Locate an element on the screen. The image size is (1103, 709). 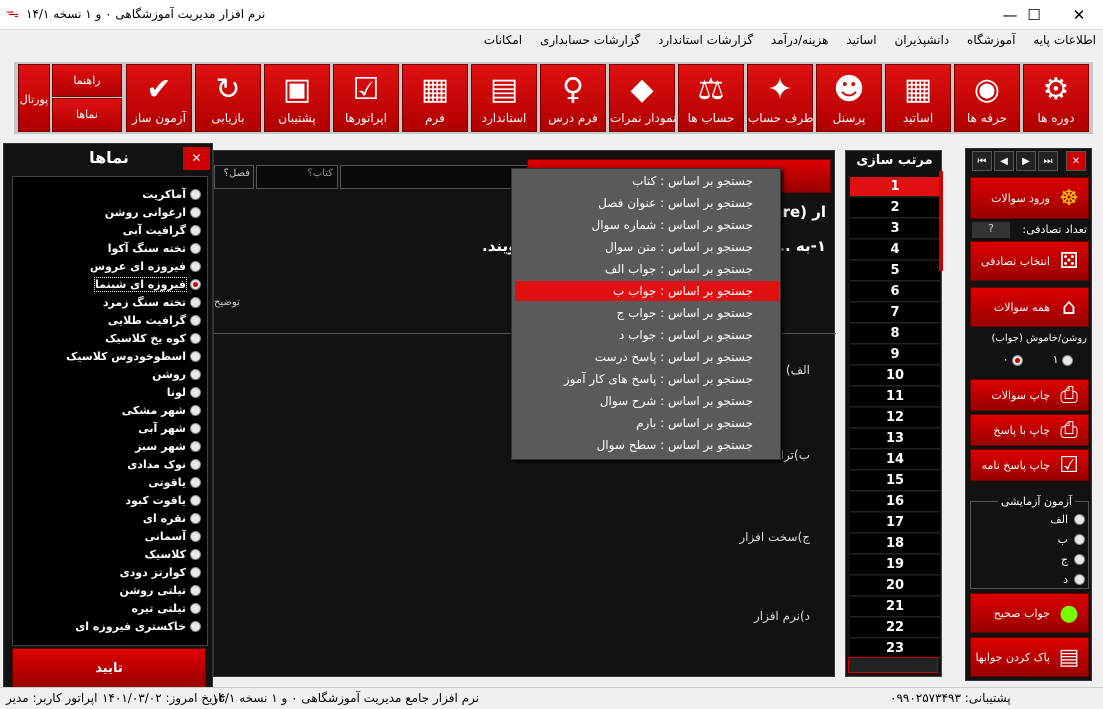
theme-option: نوک مدادی is located at coordinates (164, 464).